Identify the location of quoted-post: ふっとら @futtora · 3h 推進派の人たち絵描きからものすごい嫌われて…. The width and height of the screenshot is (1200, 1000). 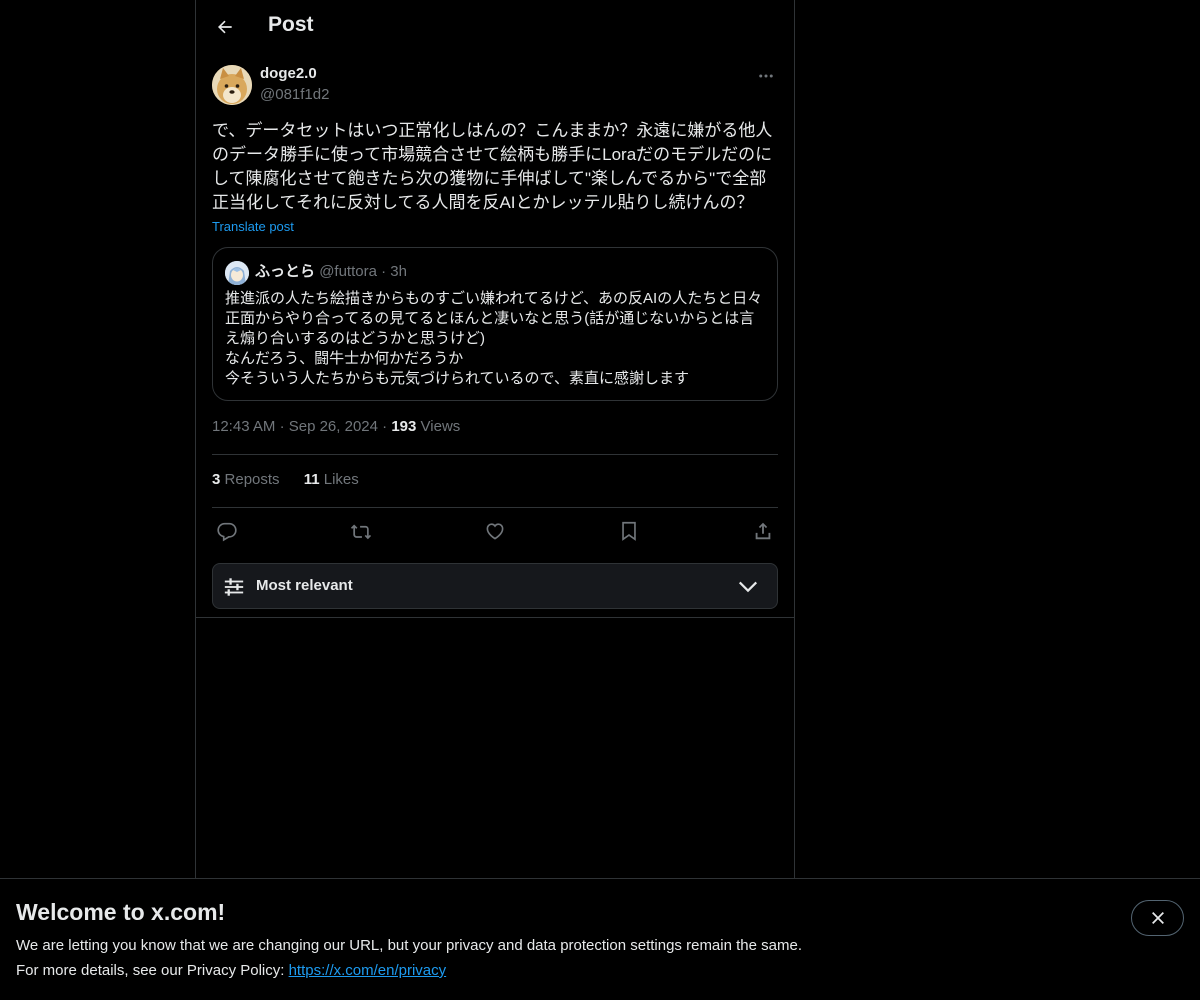
(495, 324).